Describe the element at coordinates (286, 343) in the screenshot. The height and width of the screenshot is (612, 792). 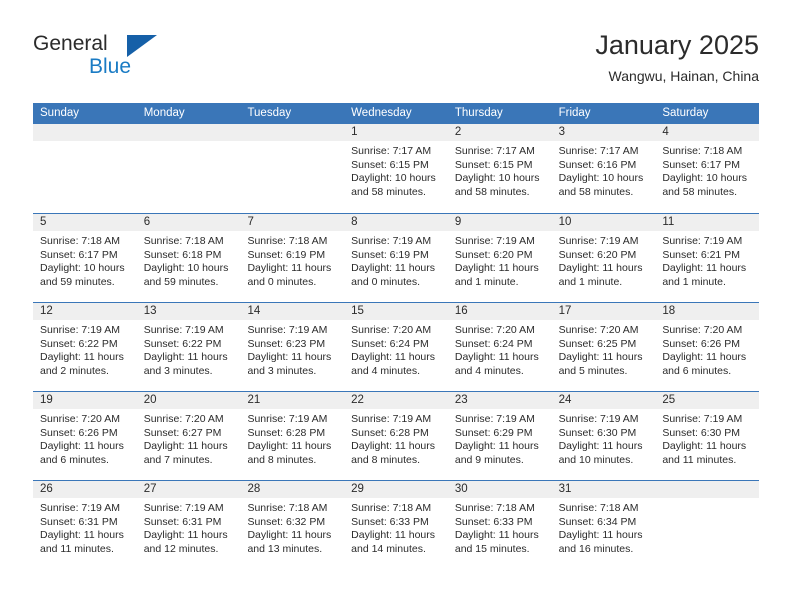
I see `day-detail-line: Sunset: 6:23 PM` at that location.